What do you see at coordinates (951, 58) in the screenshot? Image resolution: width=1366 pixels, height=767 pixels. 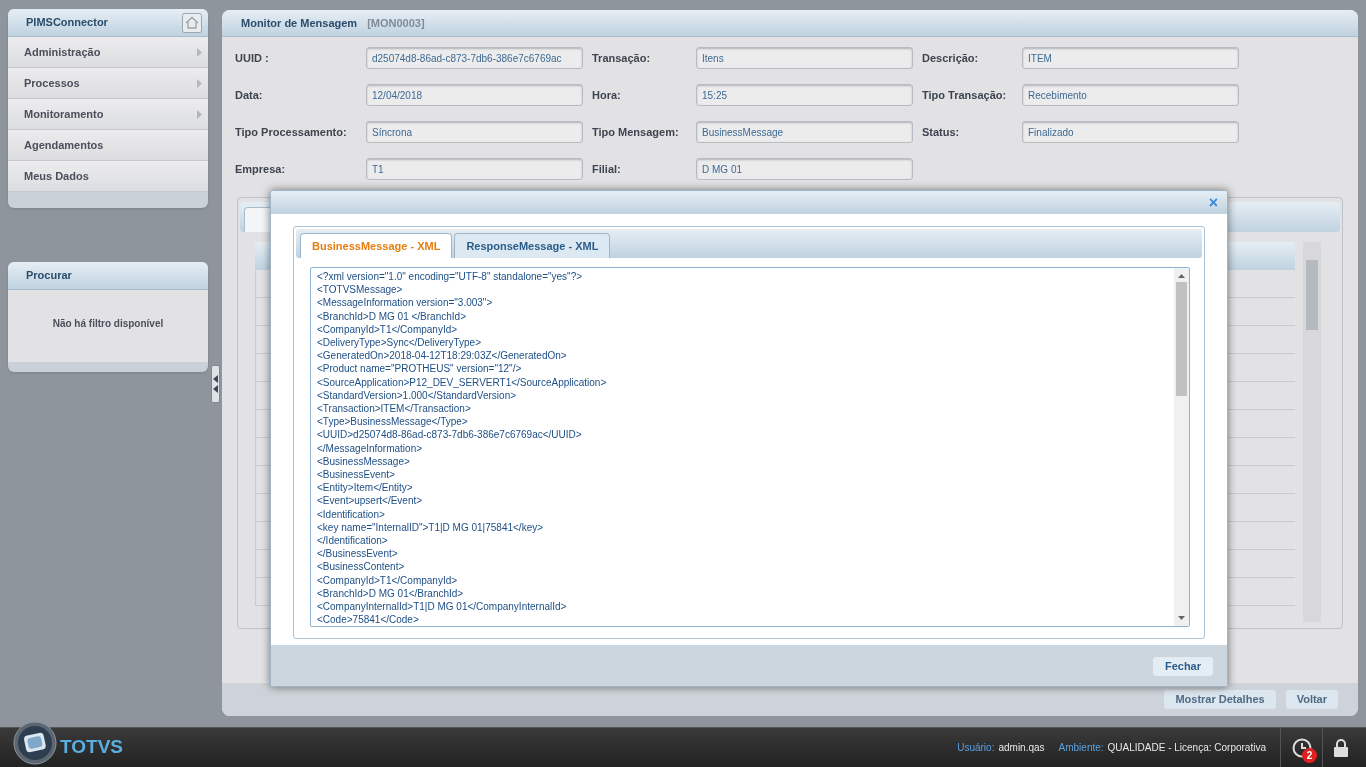 I see `field-label: Descrição:` at bounding box center [951, 58].